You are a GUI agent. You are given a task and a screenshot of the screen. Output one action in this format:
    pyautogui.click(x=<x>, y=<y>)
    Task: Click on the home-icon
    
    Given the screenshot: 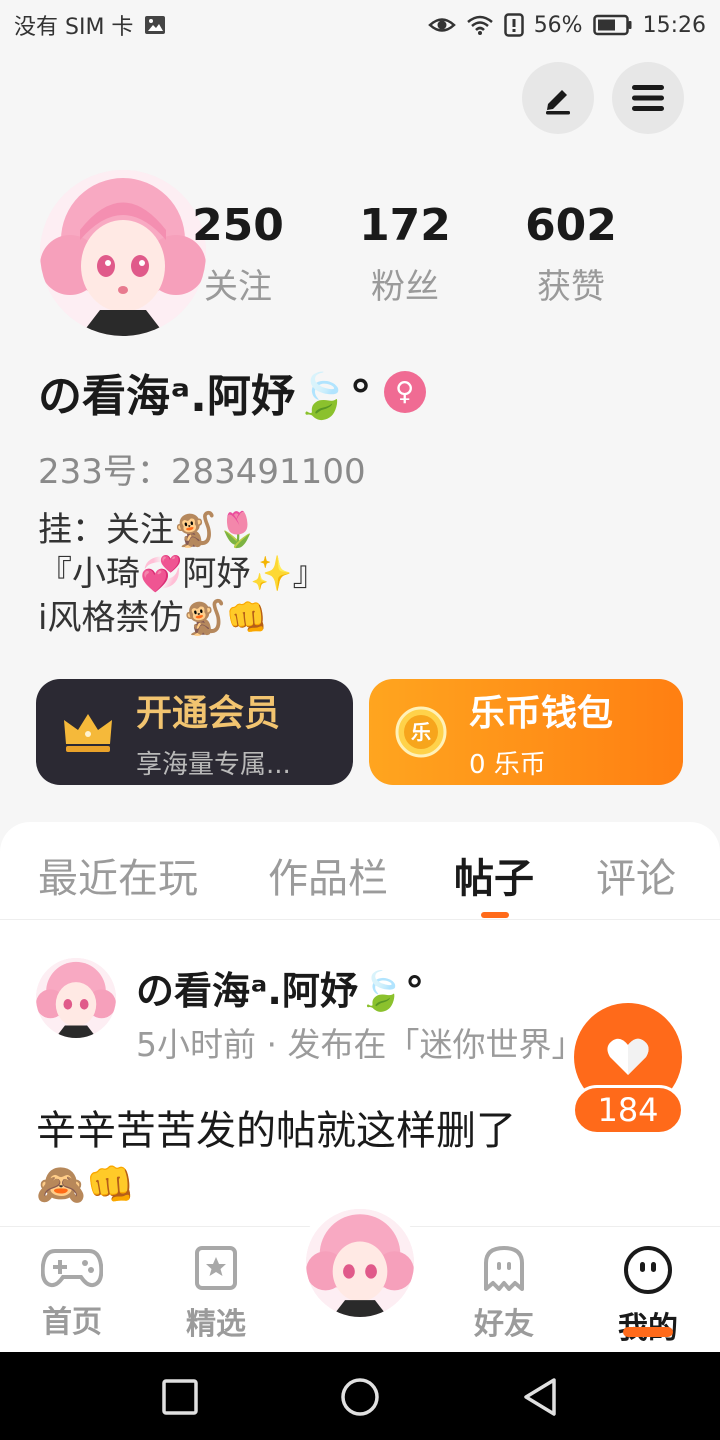 What is the action you would take?
    pyautogui.click(x=360, y=1397)
    